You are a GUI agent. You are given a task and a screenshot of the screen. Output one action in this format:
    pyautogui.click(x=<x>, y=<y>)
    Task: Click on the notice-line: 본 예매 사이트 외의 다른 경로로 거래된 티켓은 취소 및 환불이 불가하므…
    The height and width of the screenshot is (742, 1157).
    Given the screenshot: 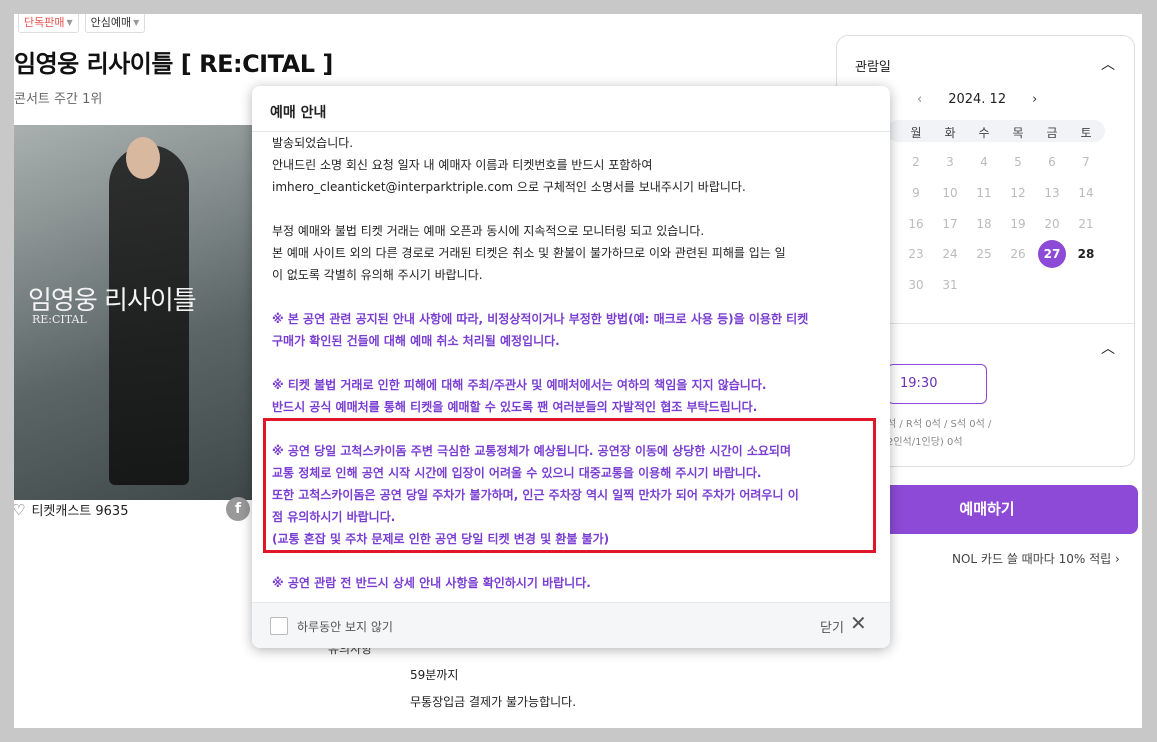 What is the action you would take?
    pyautogui.click(x=529, y=253)
    